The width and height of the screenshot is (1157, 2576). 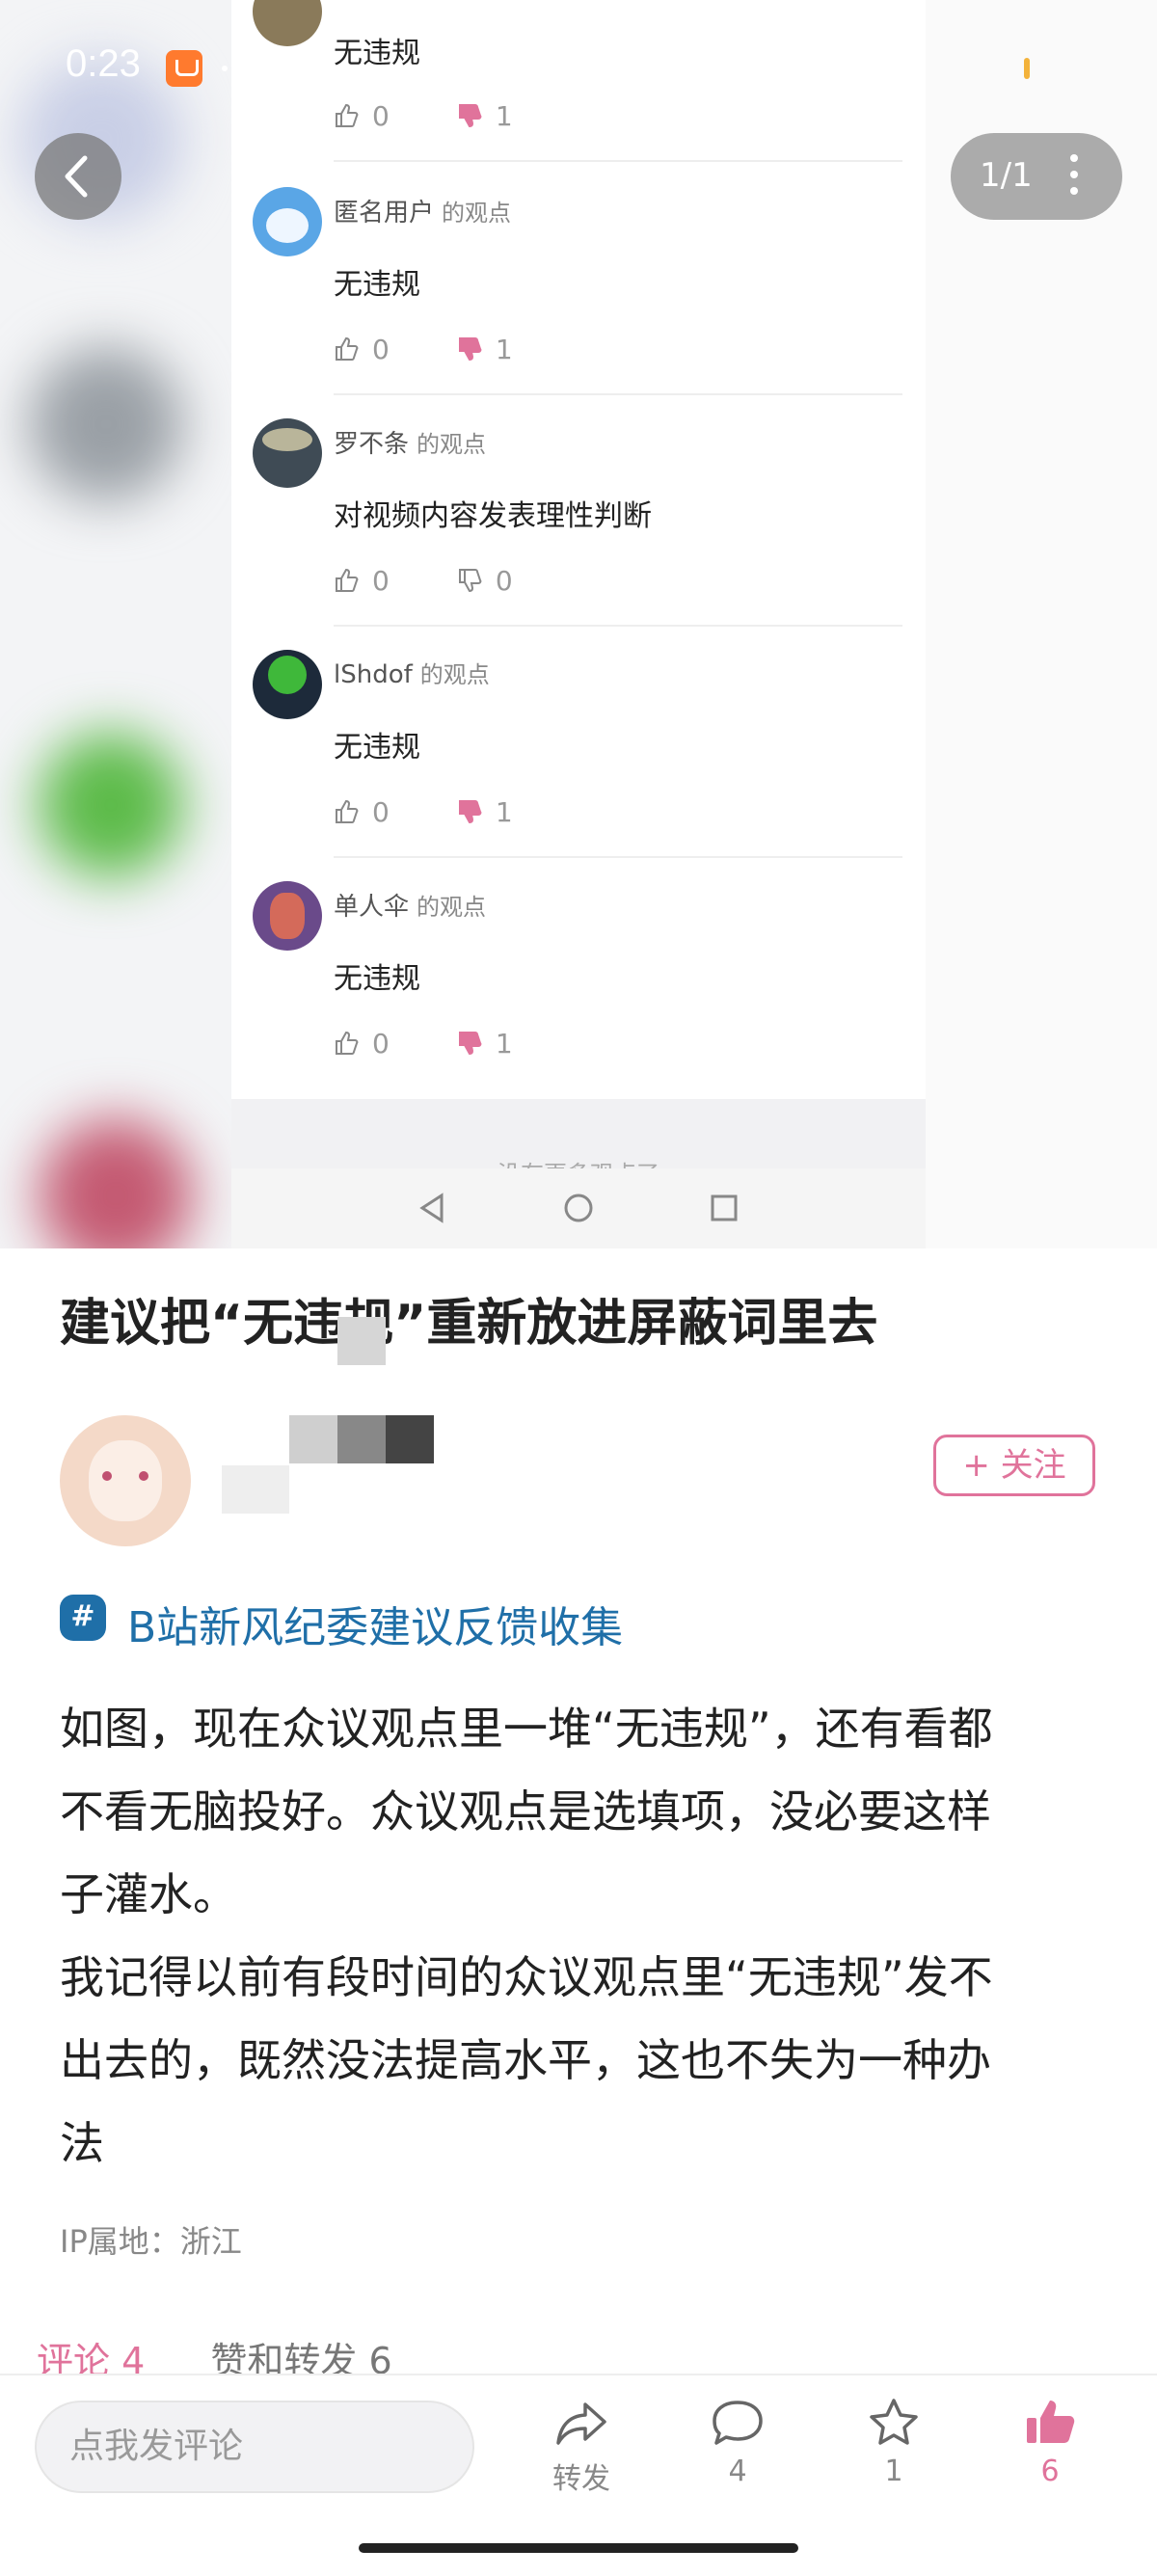 What do you see at coordinates (412, 673) in the screenshot?
I see `comment-username: lShdof 的观点` at bounding box center [412, 673].